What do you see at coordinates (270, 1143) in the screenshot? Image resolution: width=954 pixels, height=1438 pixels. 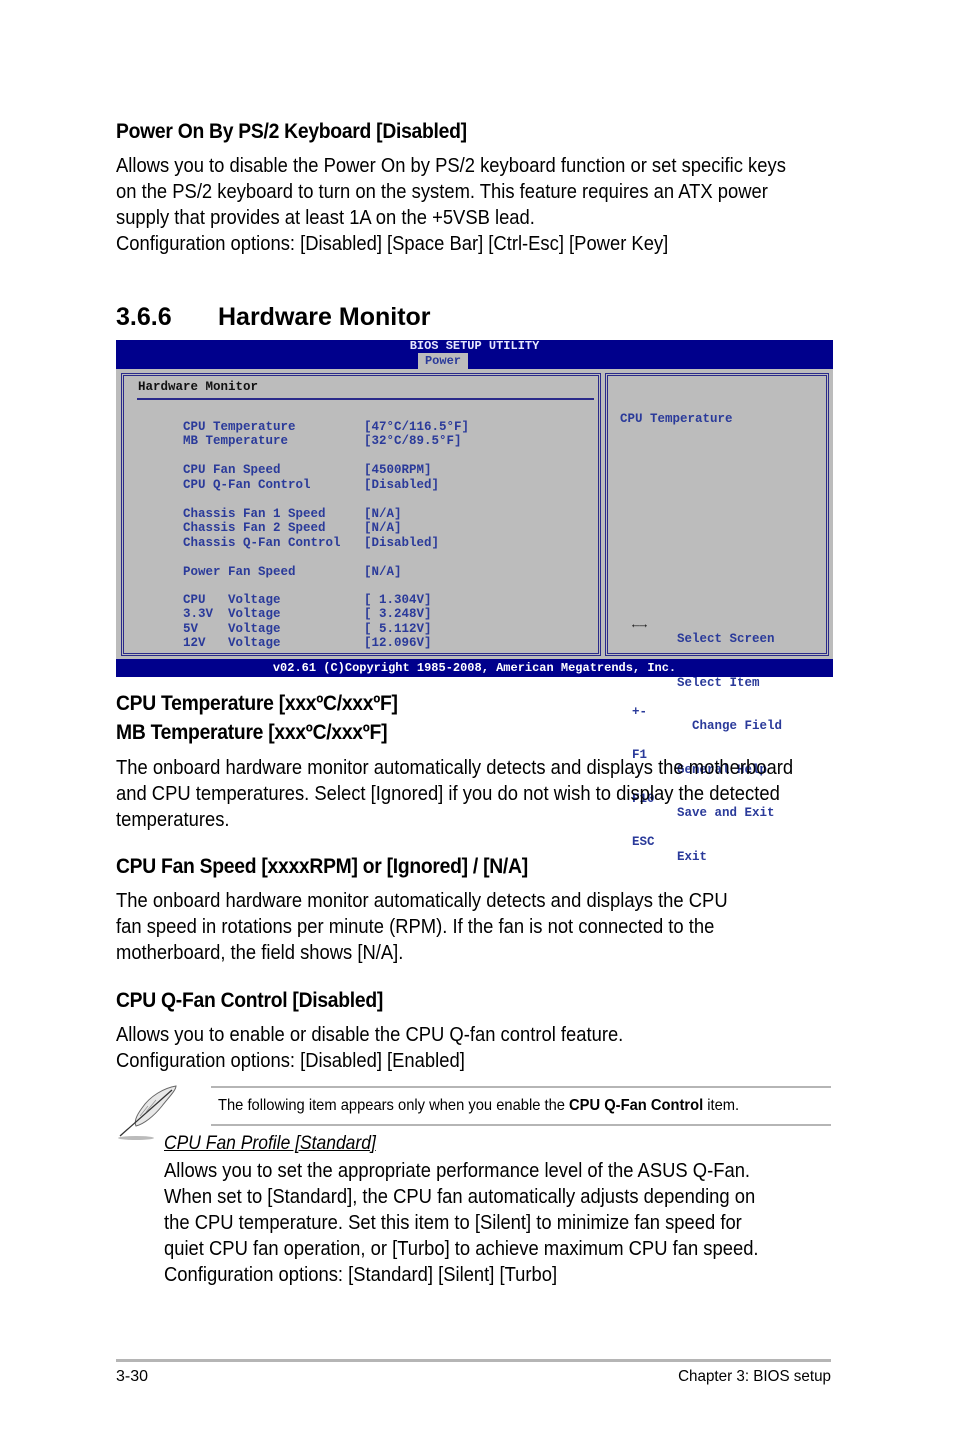 I see `section-heading-cpu-fan-profile: CPU Fan Profile [Standard]` at bounding box center [270, 1143].